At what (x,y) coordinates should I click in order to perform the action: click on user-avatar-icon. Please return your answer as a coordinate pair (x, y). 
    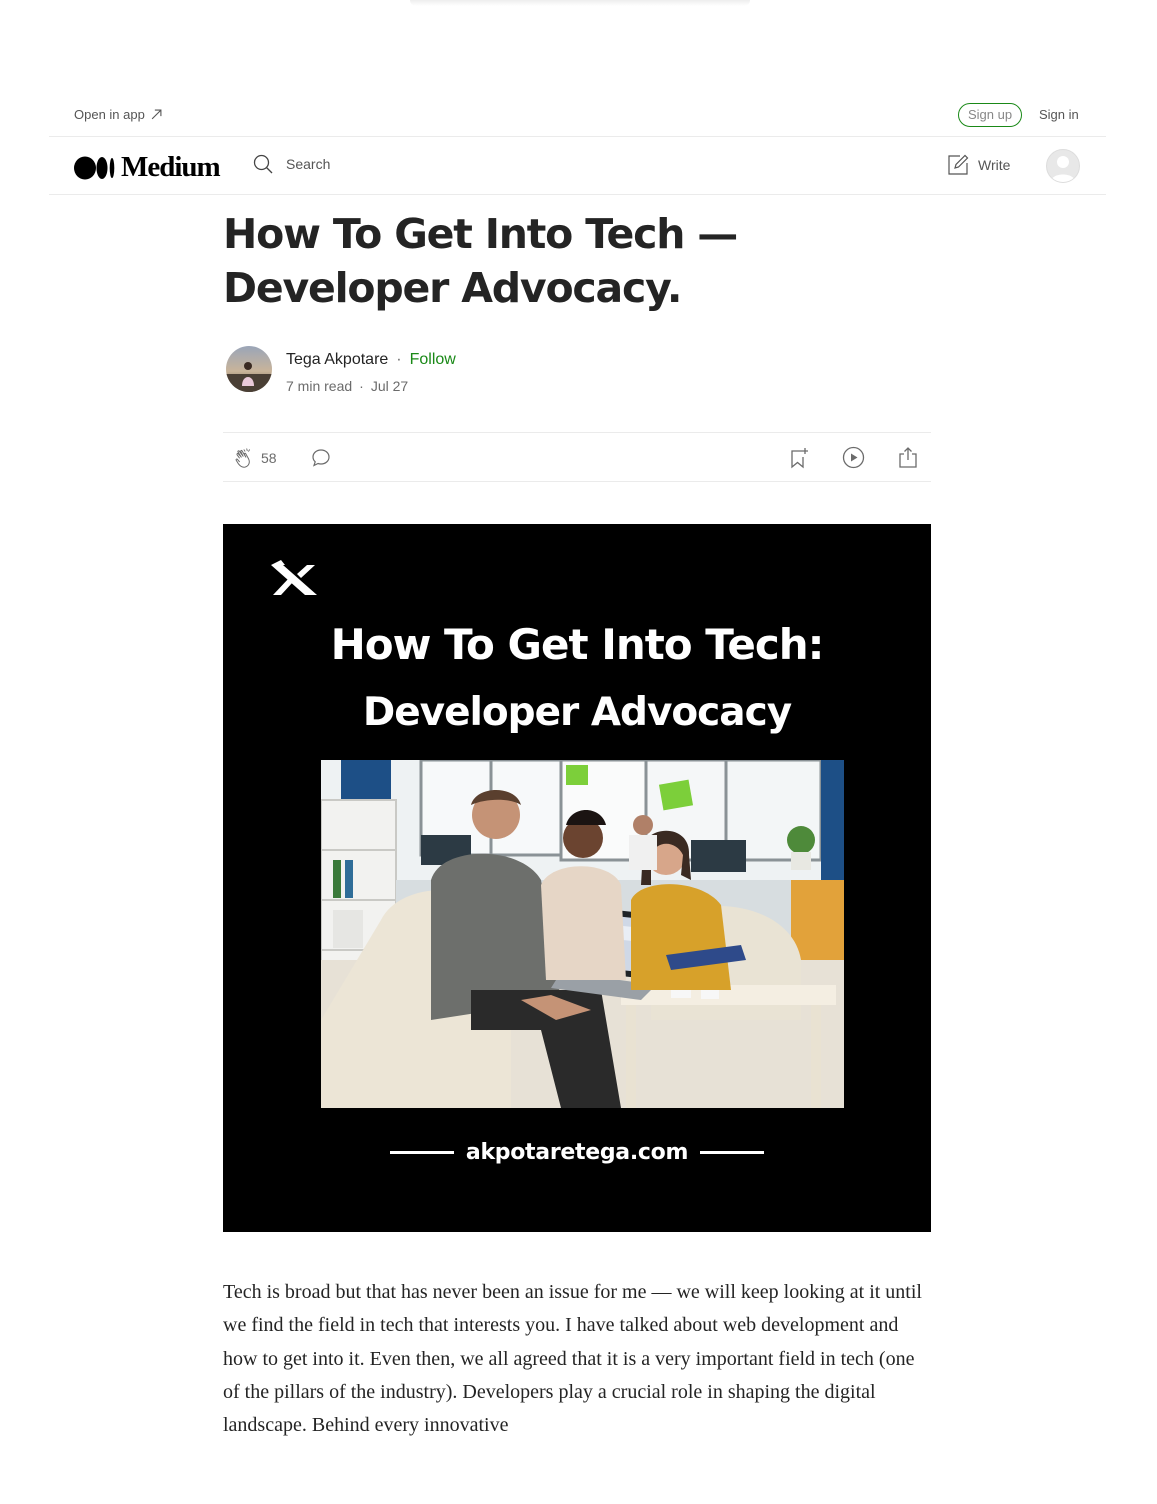
    Looking at the image, I should click on (1063, 169).